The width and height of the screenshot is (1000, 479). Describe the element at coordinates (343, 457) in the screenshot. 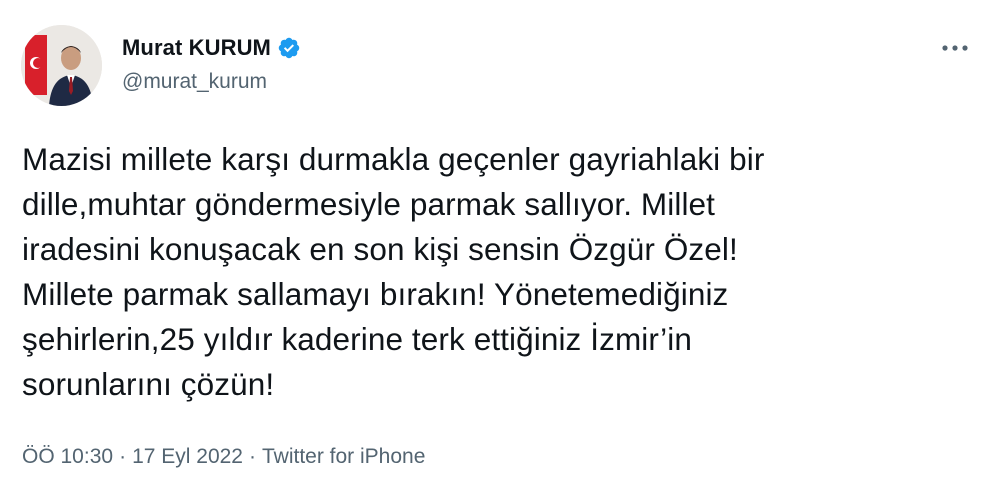

I see `tweet-source: Twitter for iPhone` at that location.